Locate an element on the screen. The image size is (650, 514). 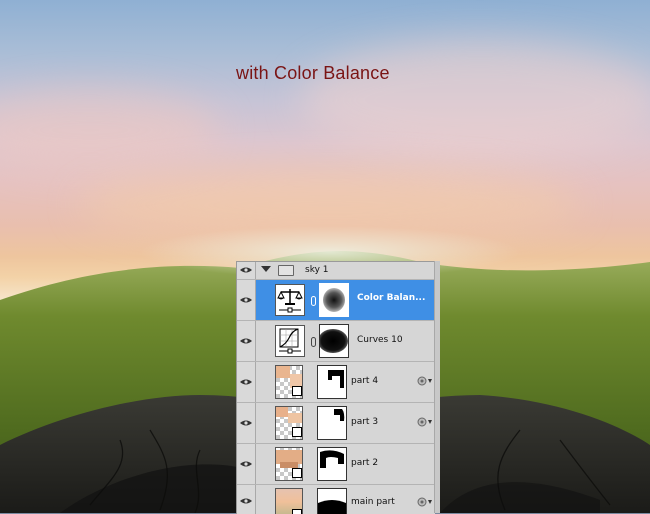
layer-name: Curves 10 is located at coordinates (380, 340).